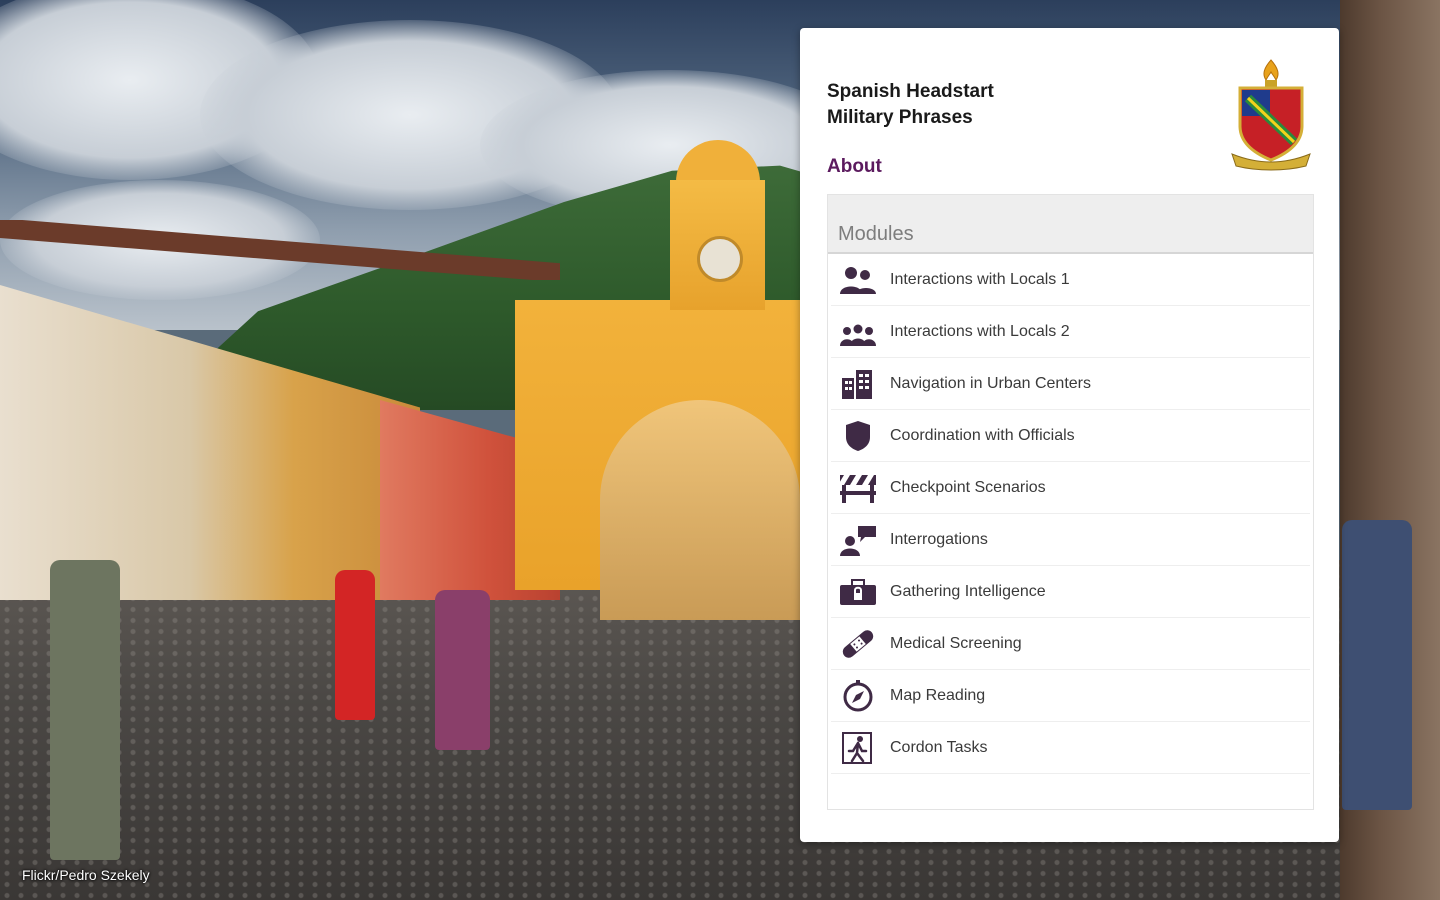  What do you see at coordinates (1070, 644) in the screenshot?
I see `module-medical-screening: Medical Screening` at bounding box center [1070, 644].